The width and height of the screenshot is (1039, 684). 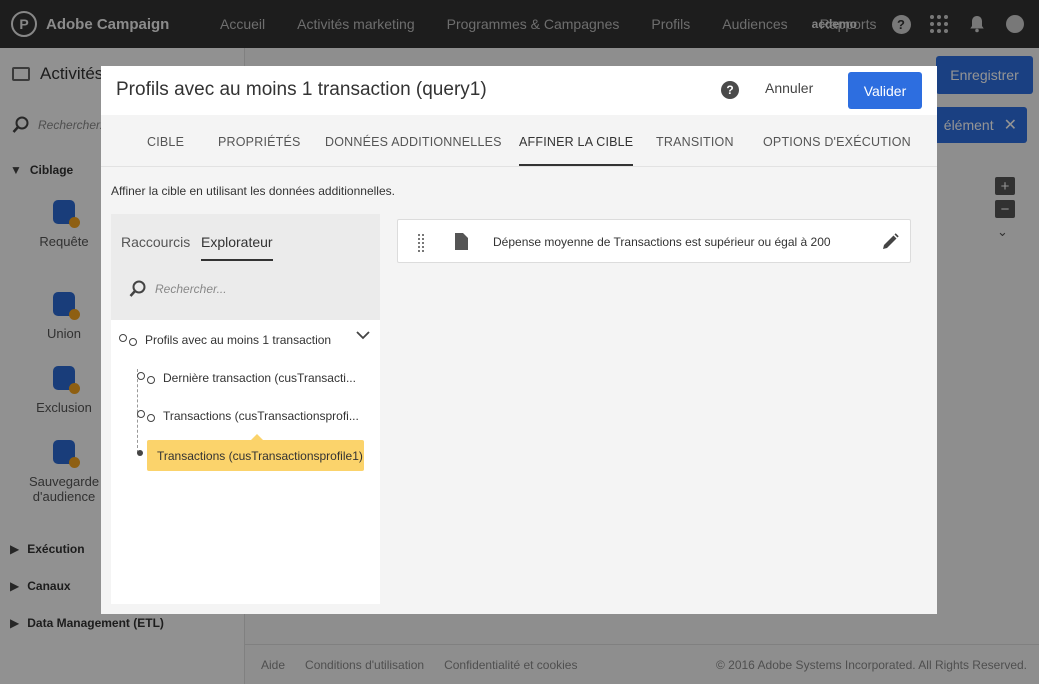 What do you see at coordinates (890, 242) in the screenshot?
I see `pencil-icon` at bounding box center [890, 242].